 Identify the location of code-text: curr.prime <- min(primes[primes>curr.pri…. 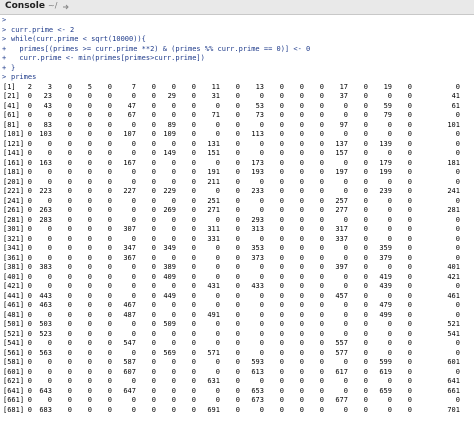
(108, 58).